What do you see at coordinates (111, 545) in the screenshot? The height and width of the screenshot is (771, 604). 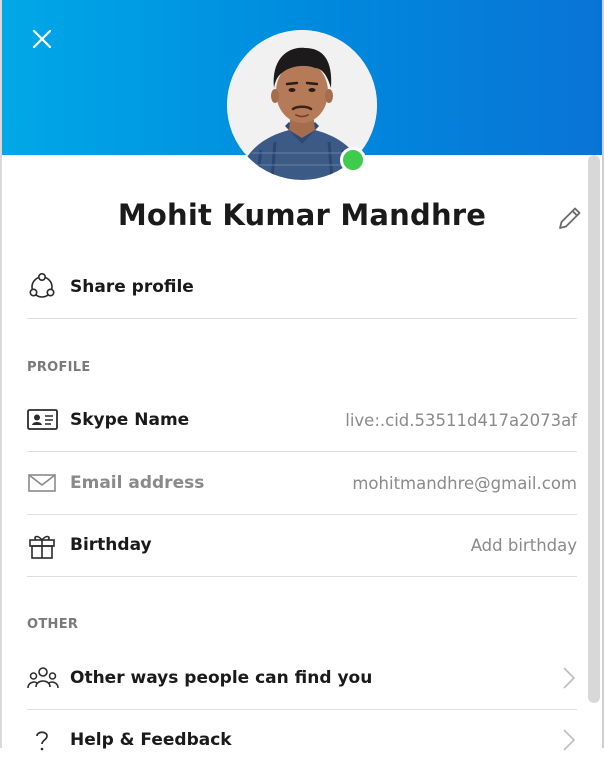 I see `birthday-label: Birthday` at bounding box center [111, 545].